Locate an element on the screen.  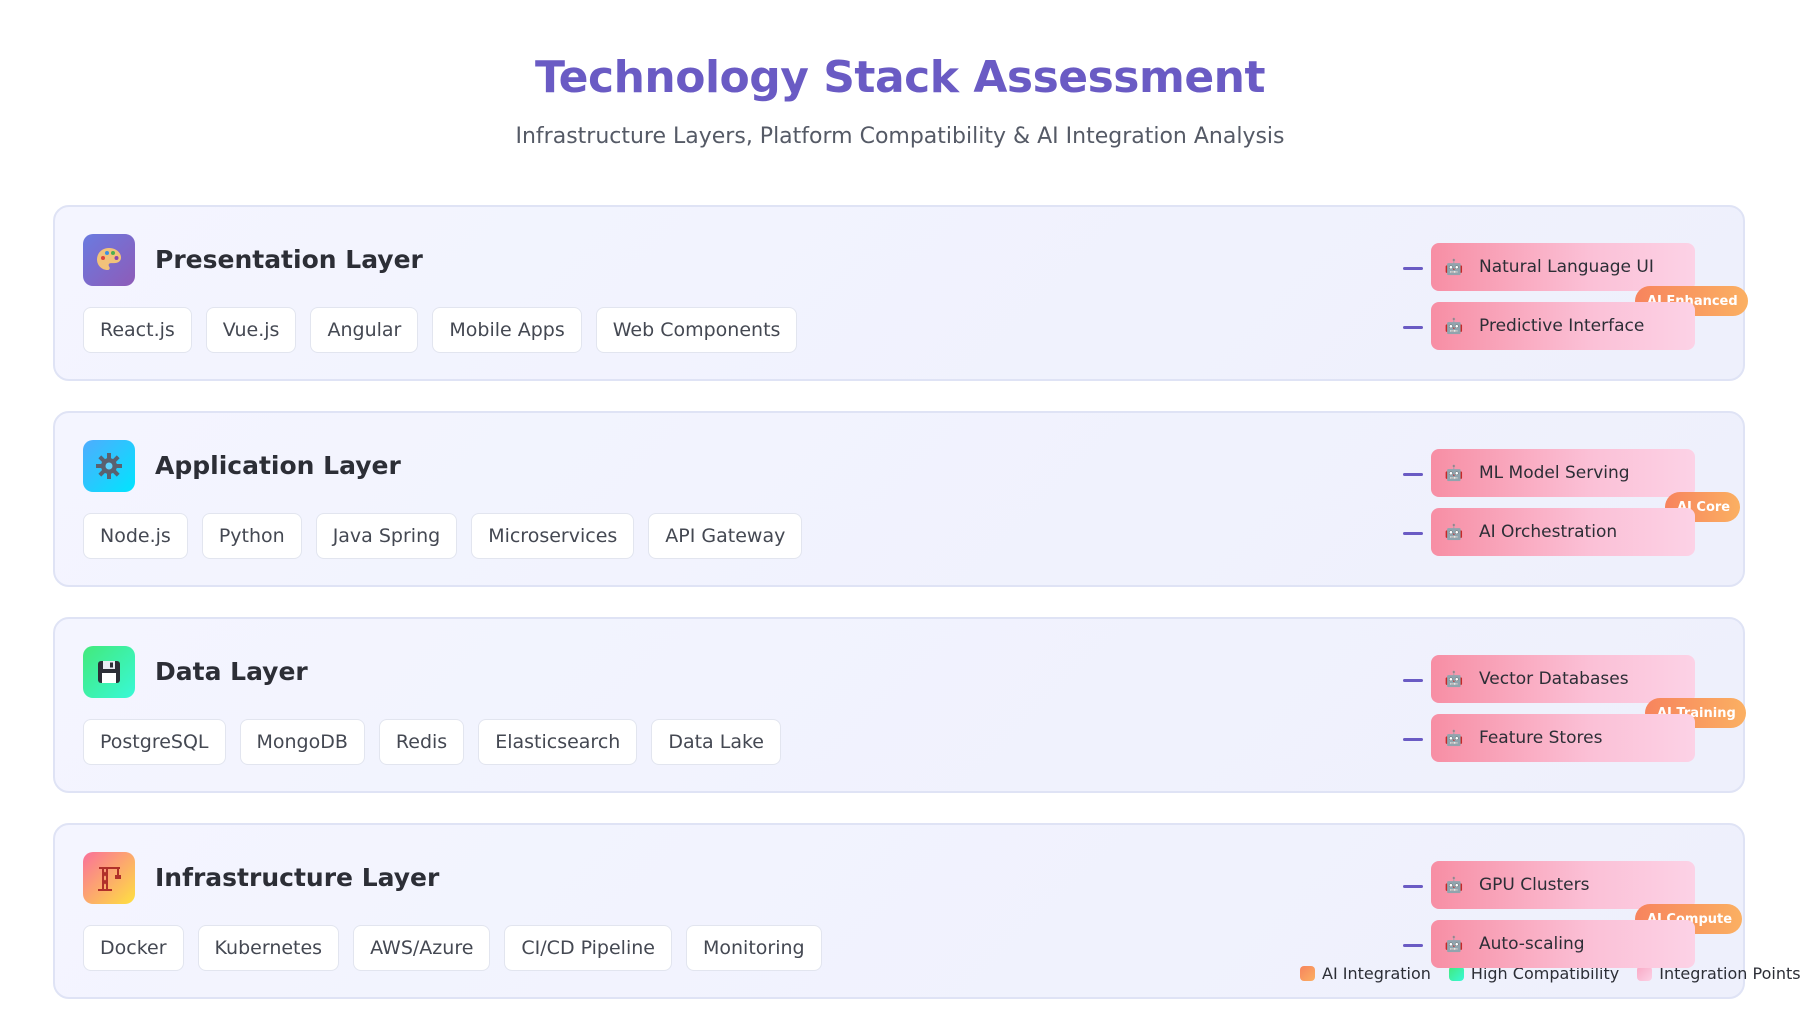
tech-chip-data-lake: Data Lake is located at coordinates (716, 742).